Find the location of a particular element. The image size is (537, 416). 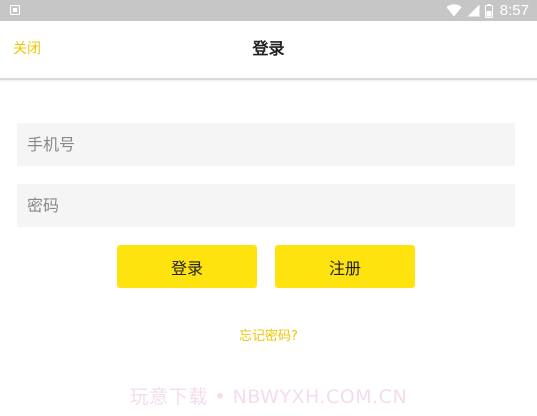

phone-input is located at coordinates (266, 144).